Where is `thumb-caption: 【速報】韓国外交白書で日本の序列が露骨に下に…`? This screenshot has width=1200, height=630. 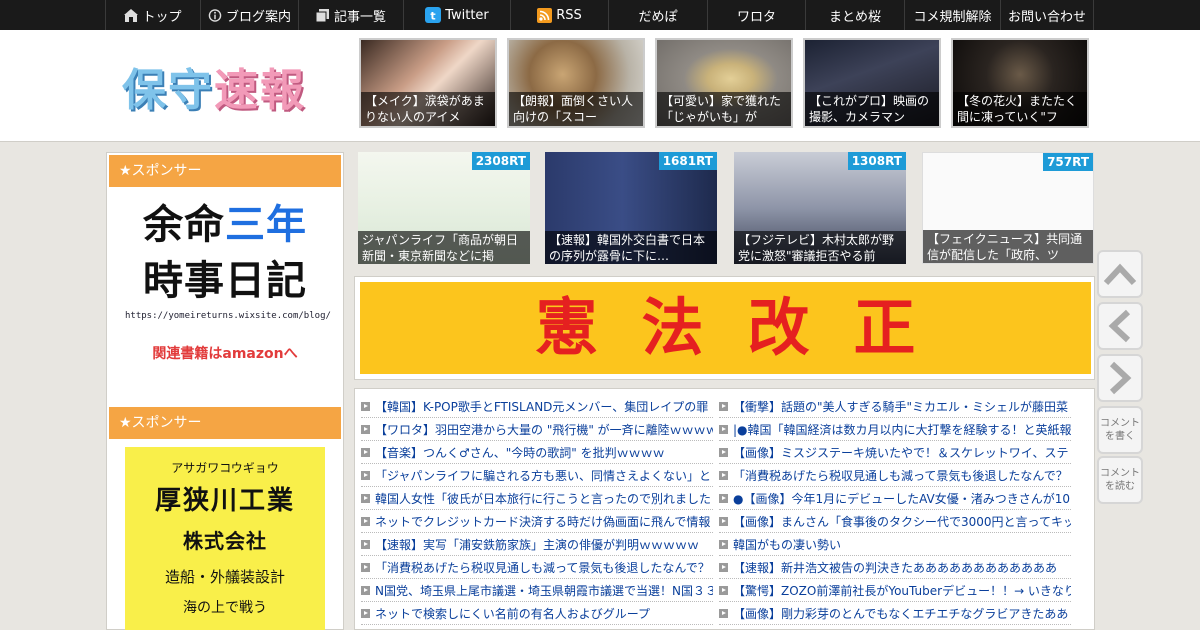
thumb-caption: 【速報】韓国外交白書で日本の序列が露骨に下に… is located at coordinates (631, 247).